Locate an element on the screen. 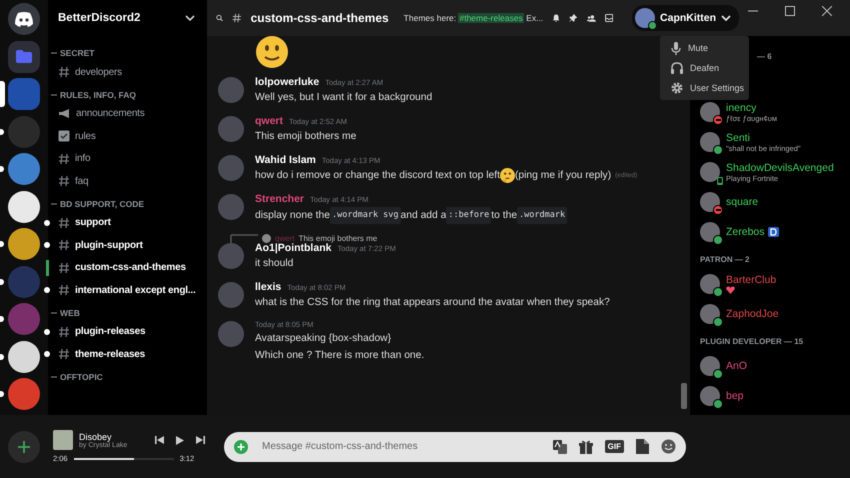 This screenshot has width=850, height=478. channel-item: rules is located at coordinates (77, 136).